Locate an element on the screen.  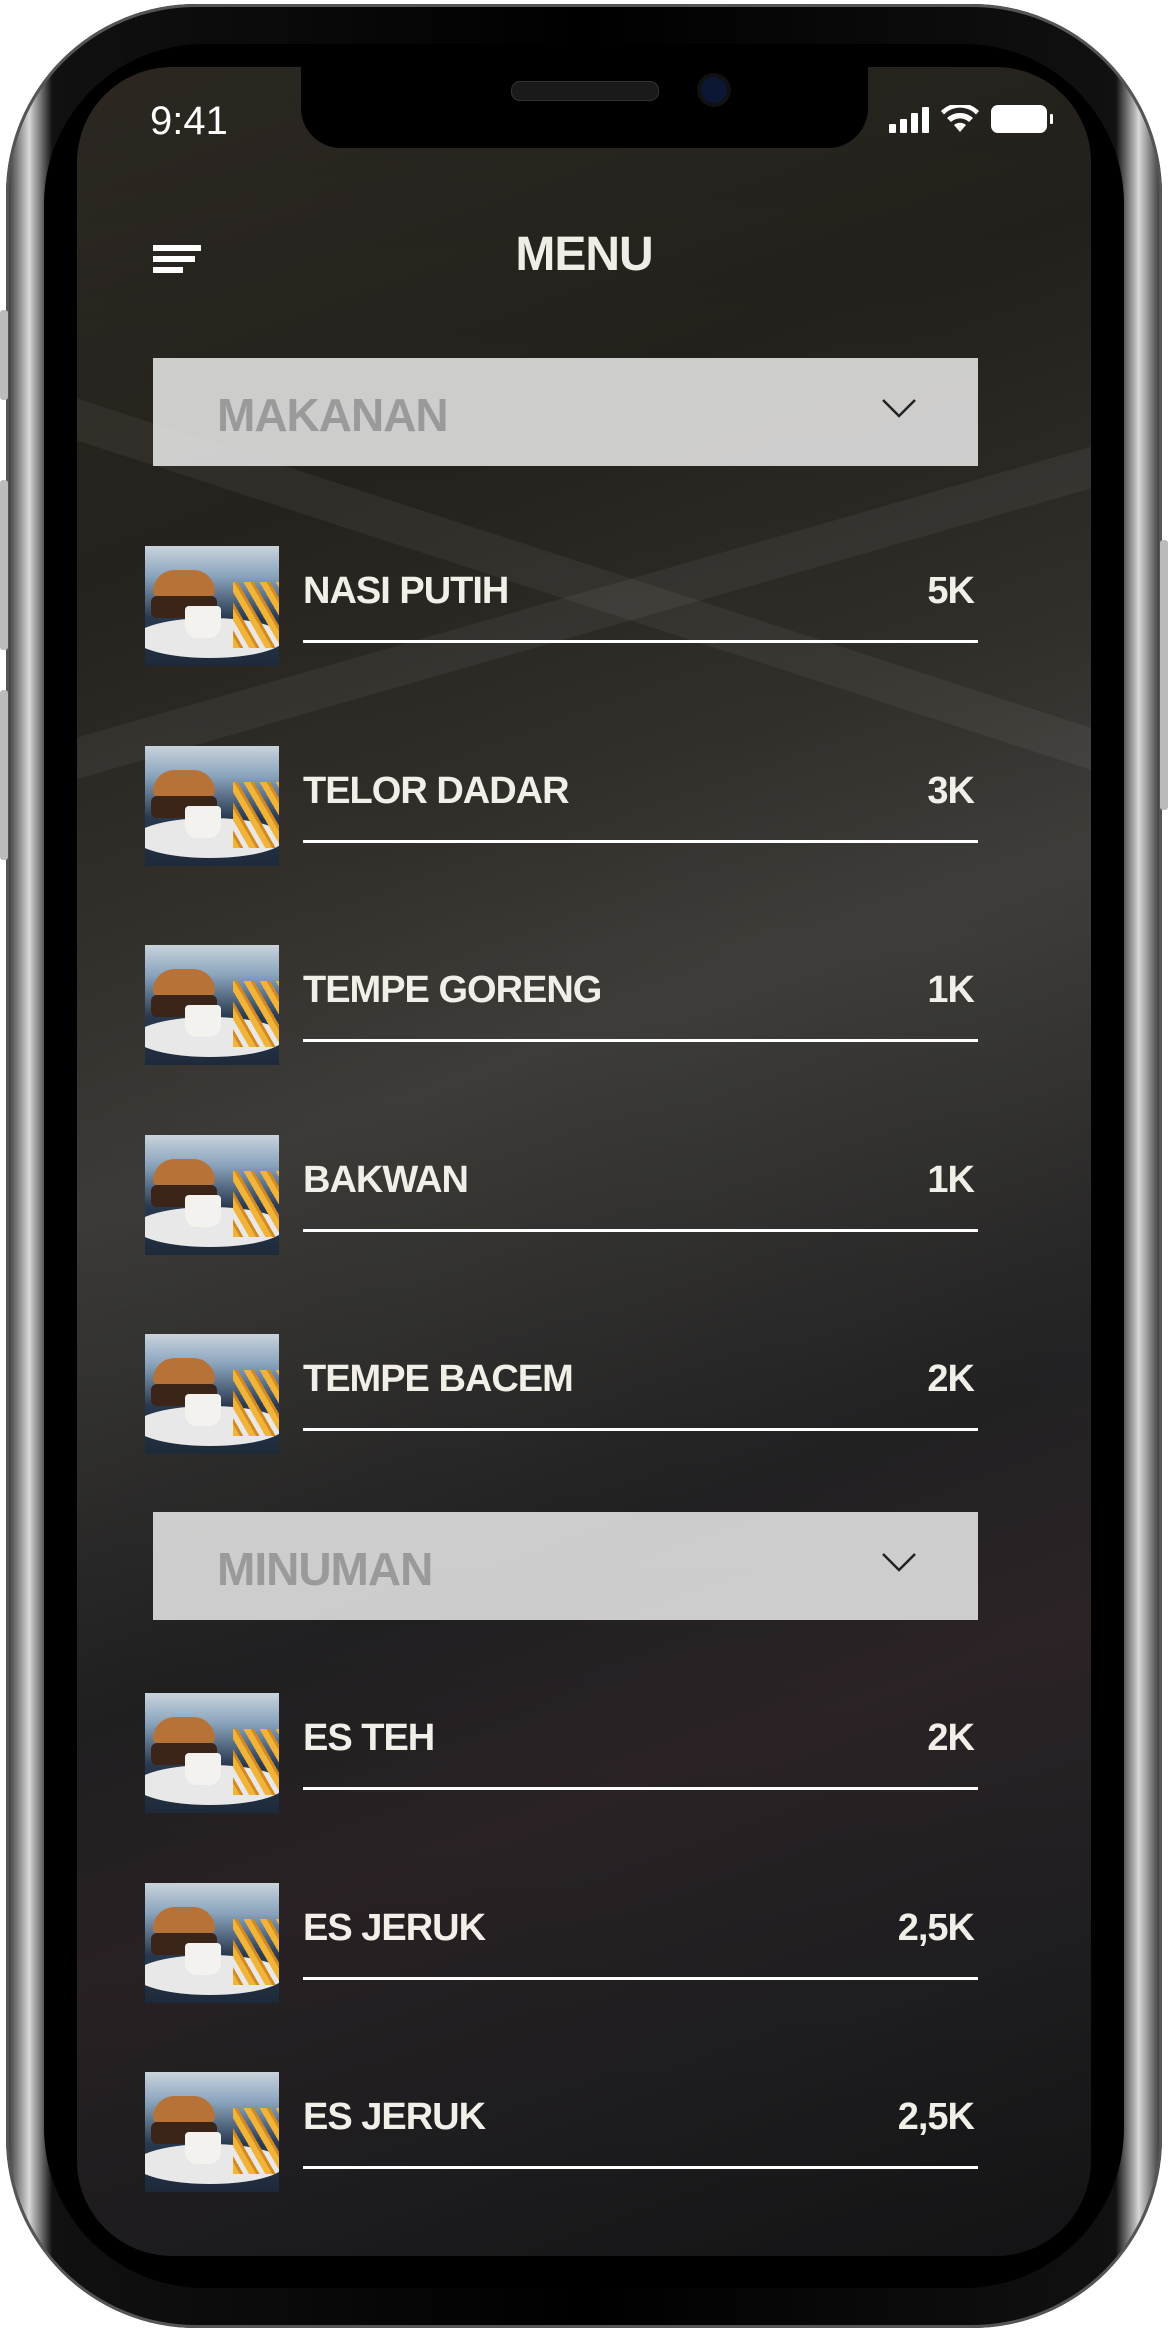
menu-item: TEMPE BACEM 2K is located at coordinates (561, 1394).